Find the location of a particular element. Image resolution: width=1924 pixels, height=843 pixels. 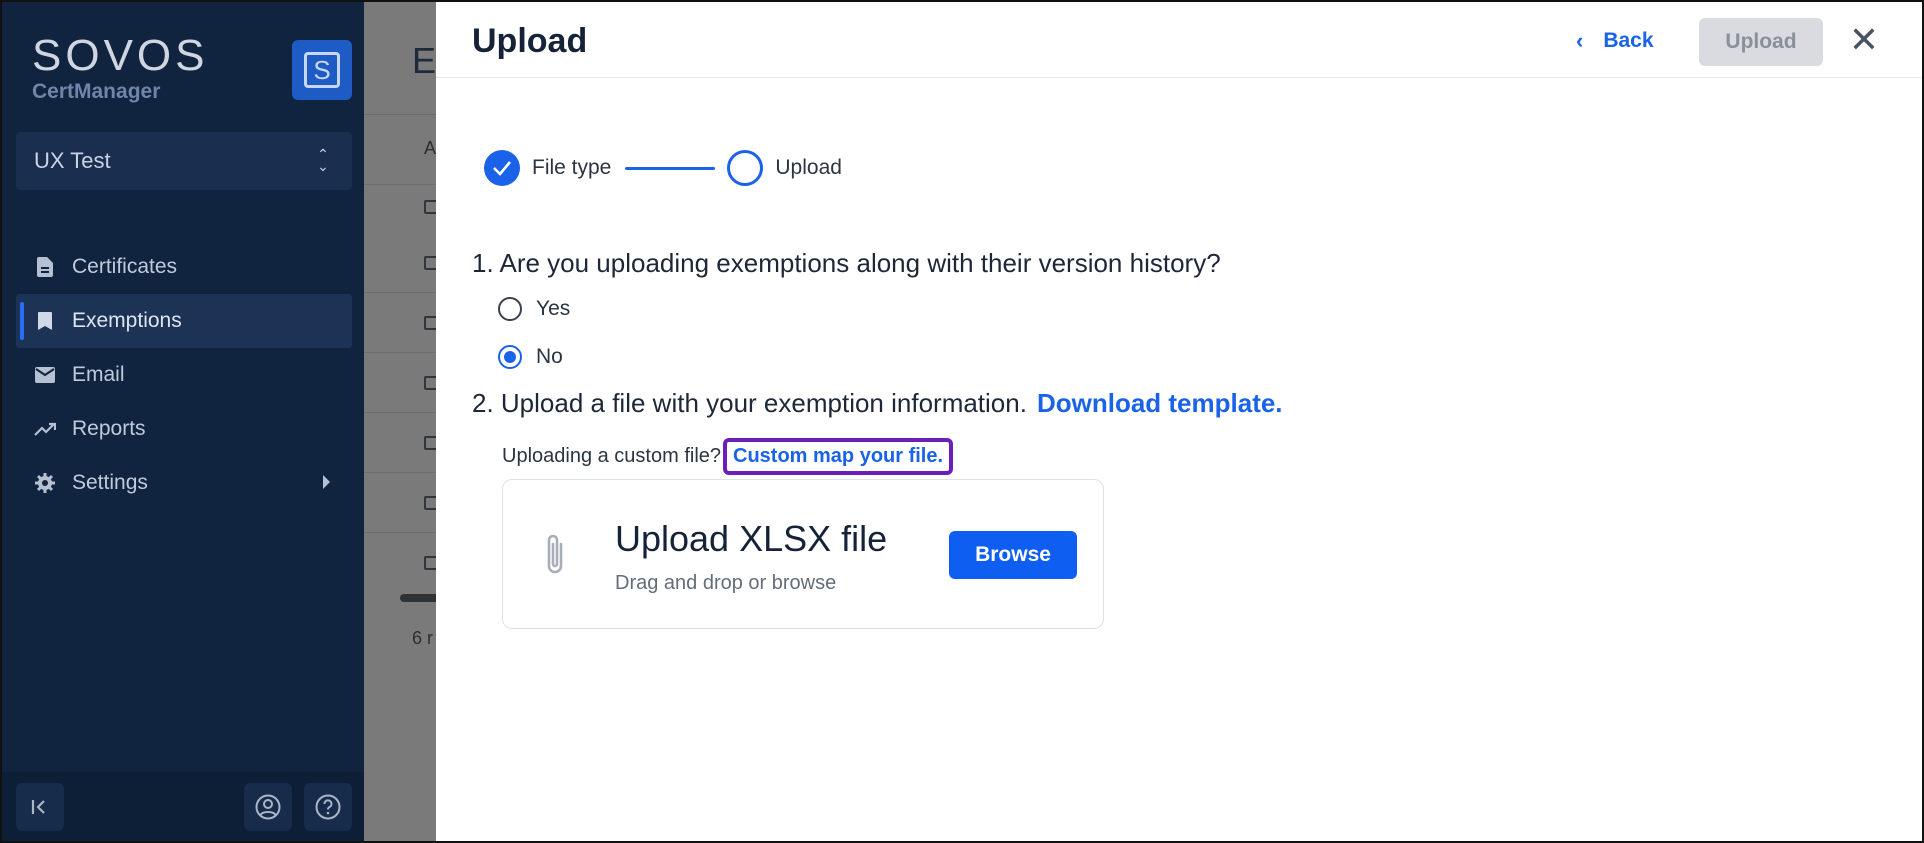

collapse-icon is located at coordinates (38, 807).